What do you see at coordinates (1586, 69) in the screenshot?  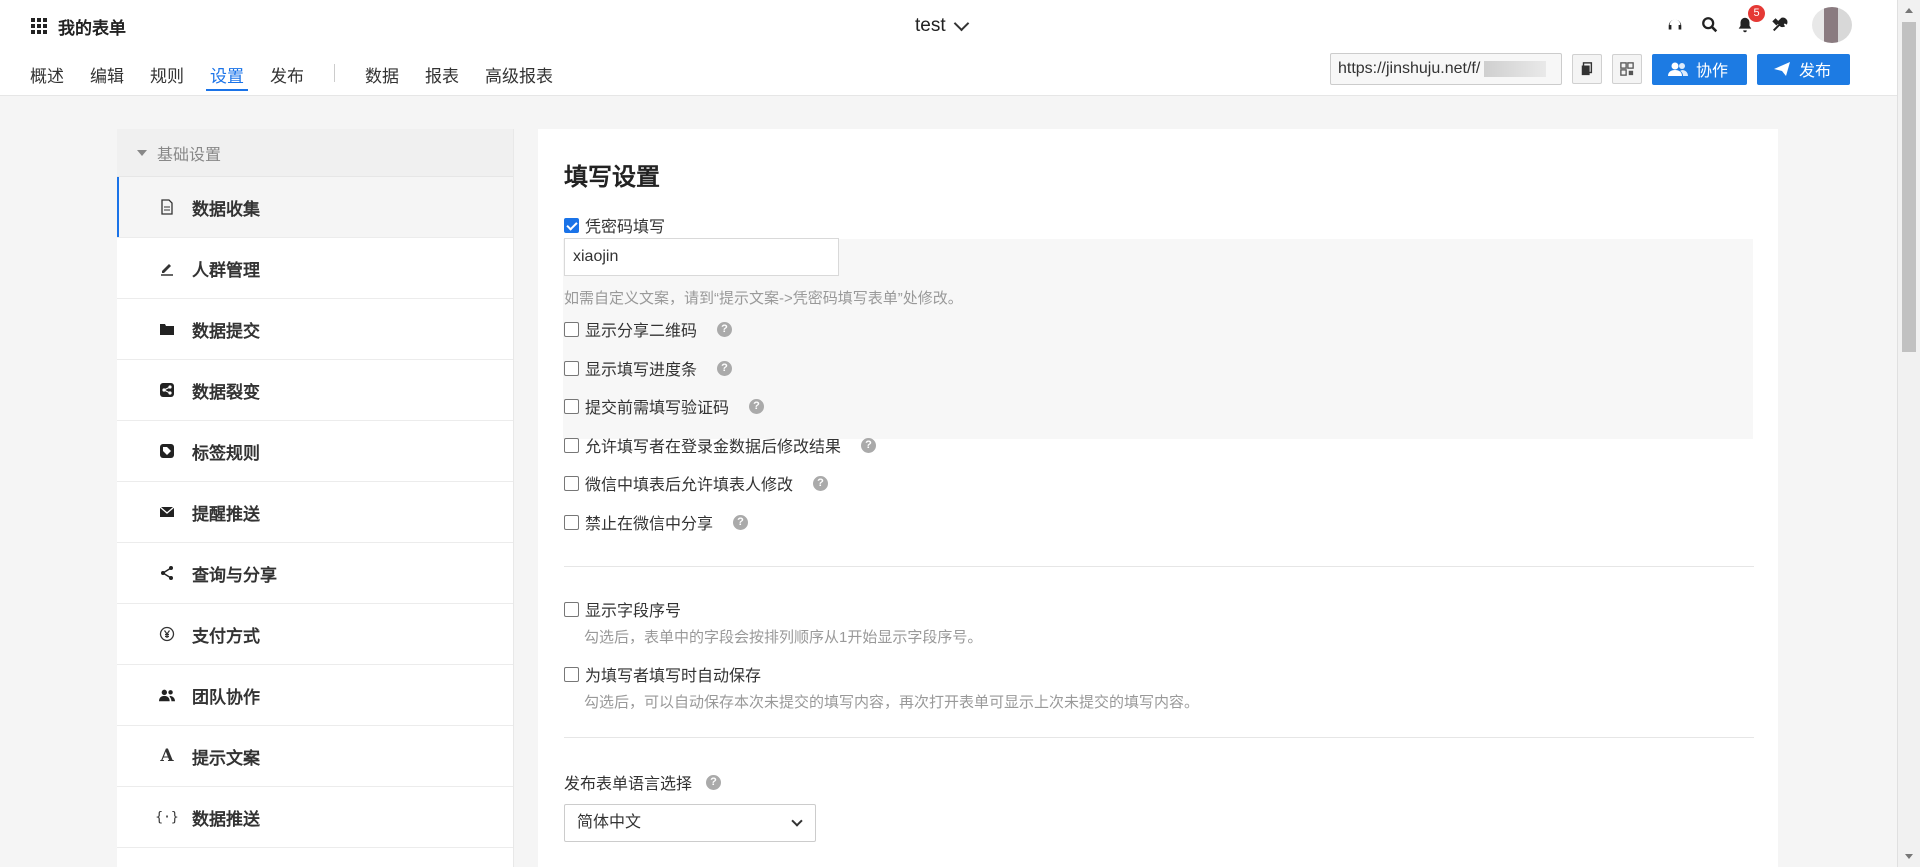 I see `copy-url-button` at bounding box center [1586, 69].